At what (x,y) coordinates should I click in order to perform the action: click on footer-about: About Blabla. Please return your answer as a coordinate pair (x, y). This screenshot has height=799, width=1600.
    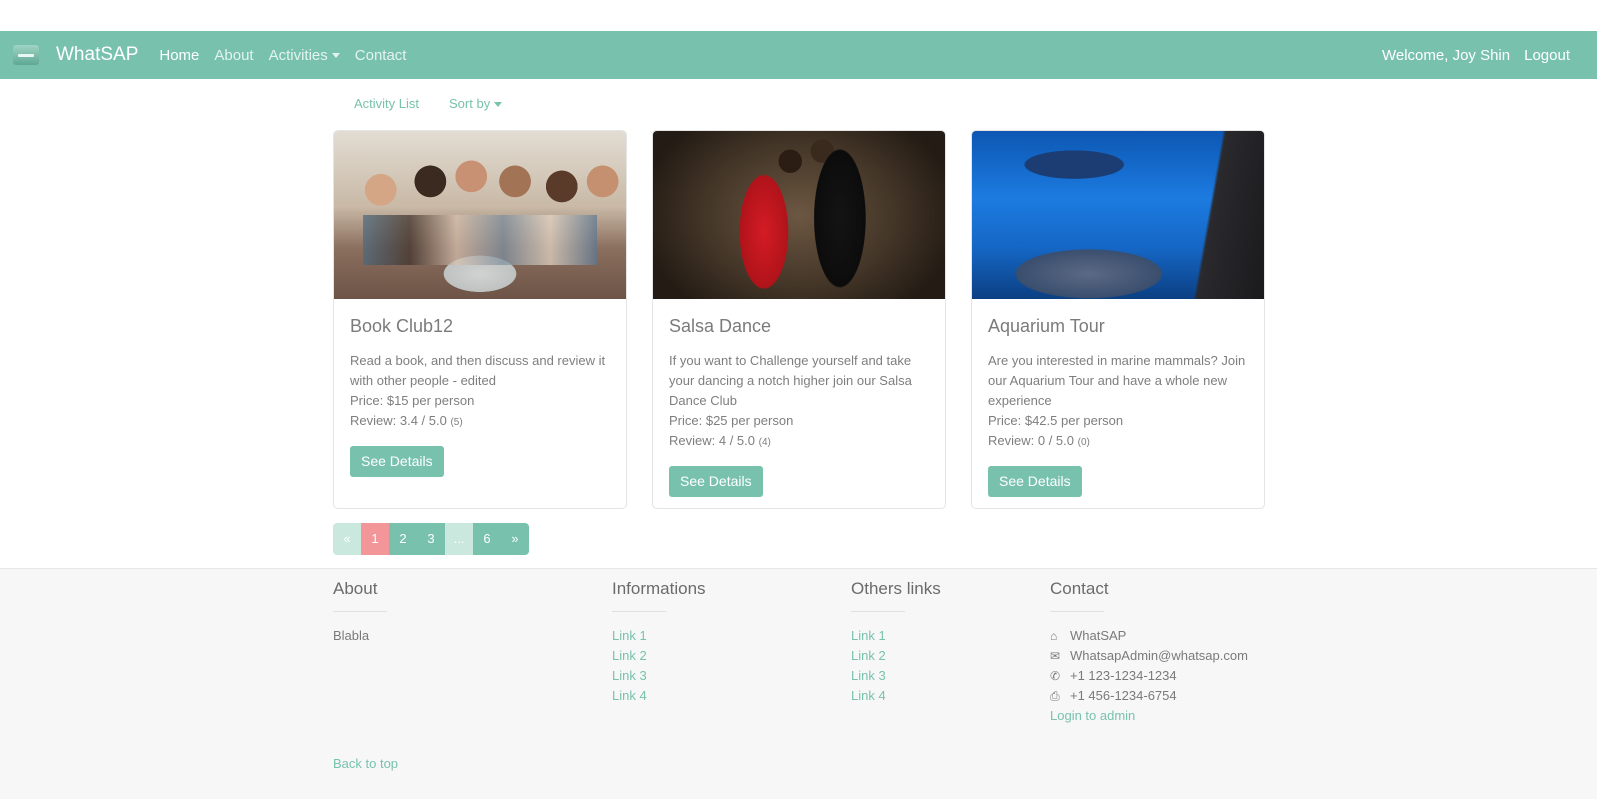
    Looking at the image, I should click on (360, 612).